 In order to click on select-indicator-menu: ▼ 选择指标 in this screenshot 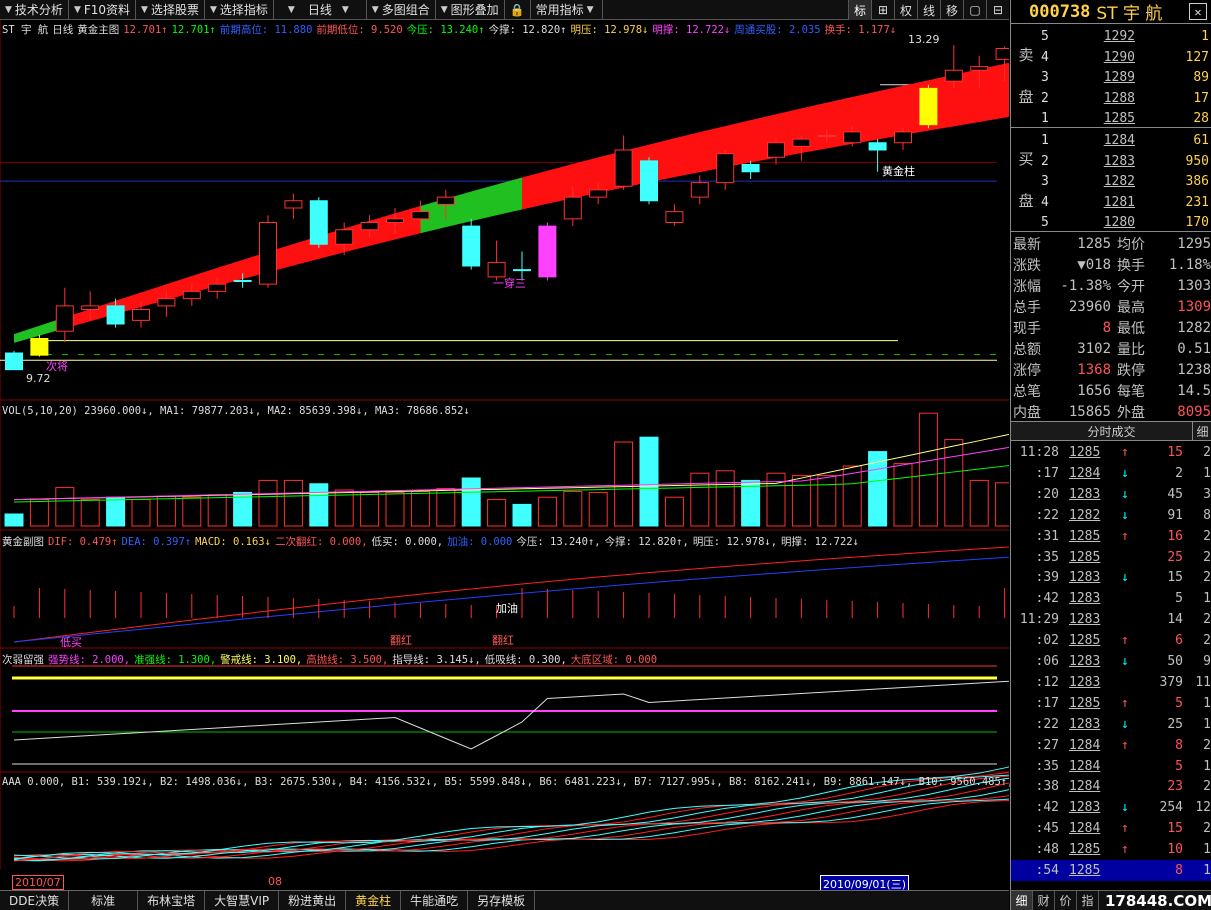, I will do `click(239, 10)`.